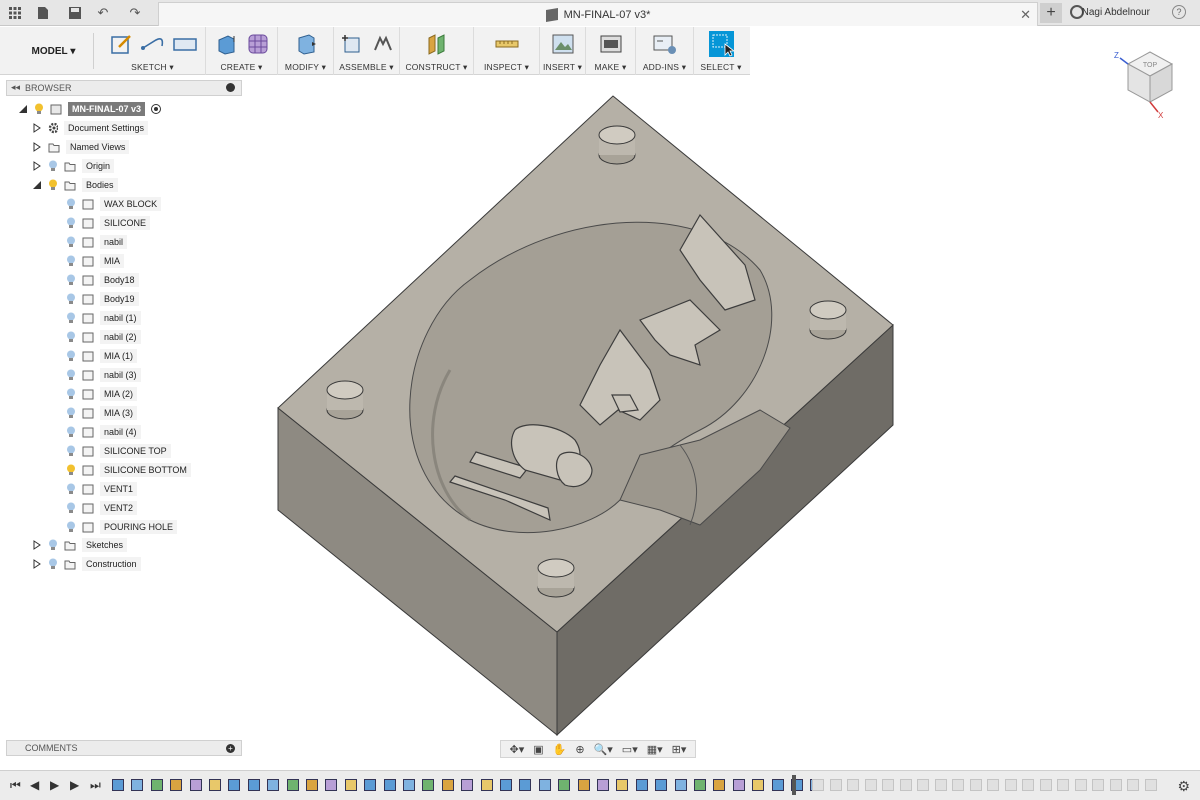  I want to click on inspect-group: INSPECT ▾, so click(507, 51).